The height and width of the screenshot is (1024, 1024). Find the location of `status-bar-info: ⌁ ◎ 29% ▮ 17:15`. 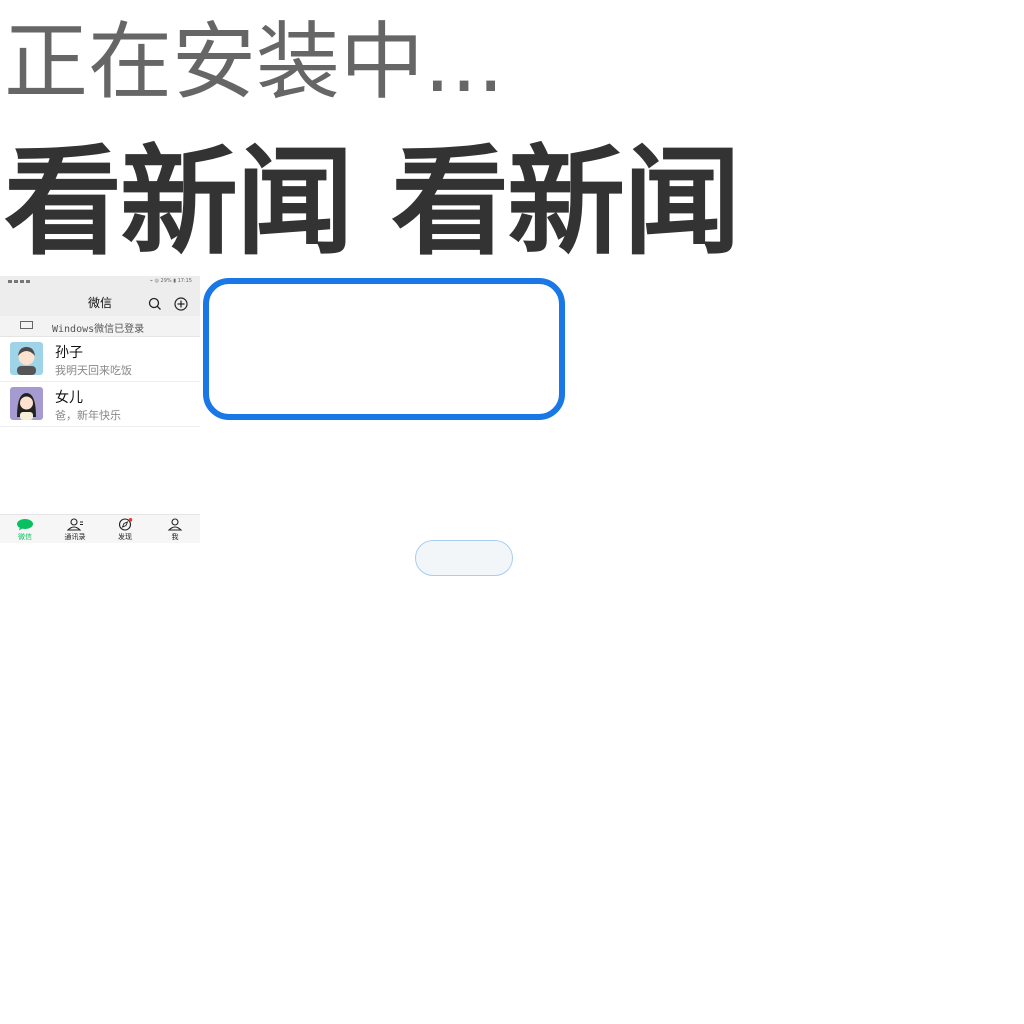

status-bar-info: ⌁ ◎ 29% ▮ 17:15 is located at coordinates (170, 281).